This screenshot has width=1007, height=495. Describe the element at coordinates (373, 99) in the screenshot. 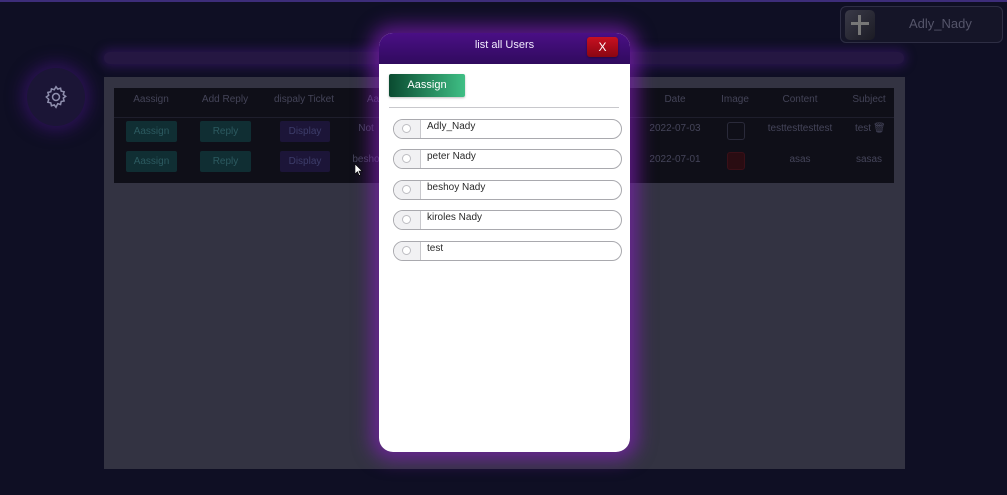

I see `header-col4: Aa` at that location.